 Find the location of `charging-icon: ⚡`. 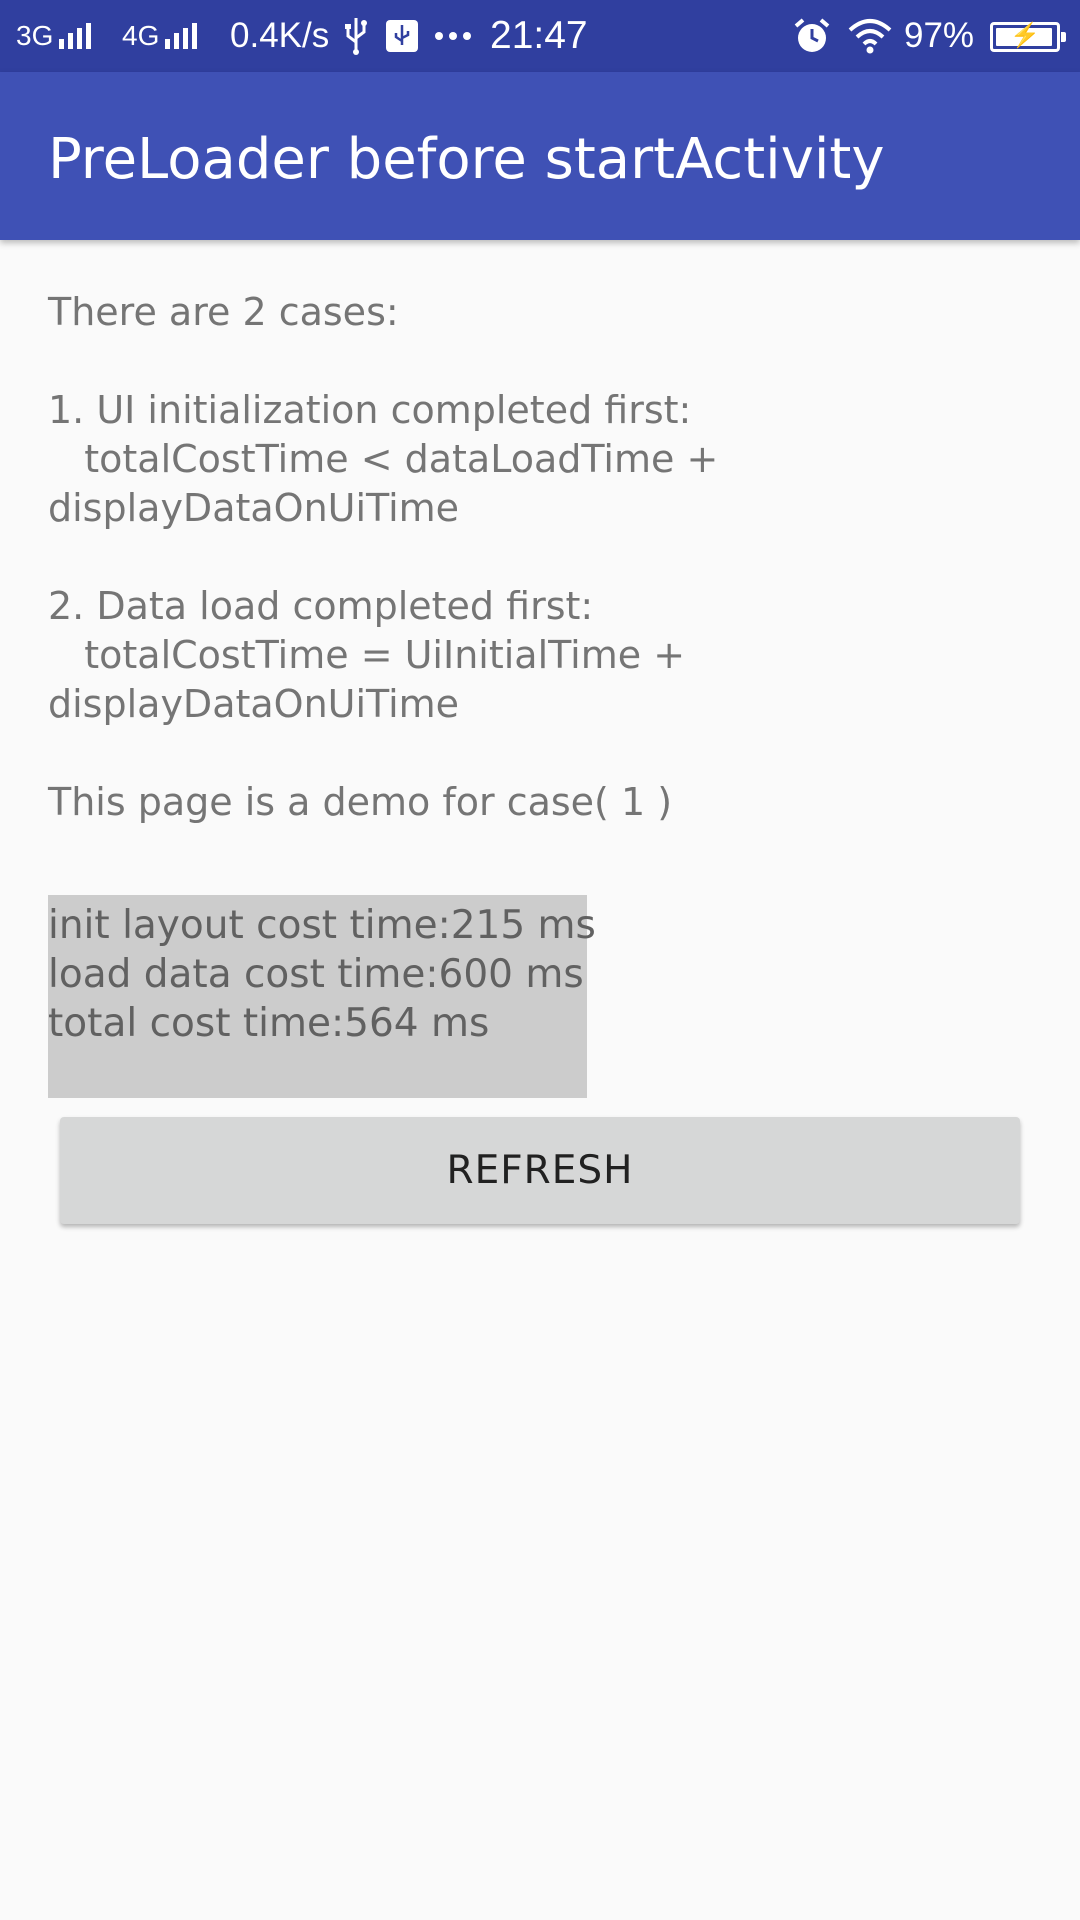

charging-icon: ⚡ is located at coordinates (1025, 35).